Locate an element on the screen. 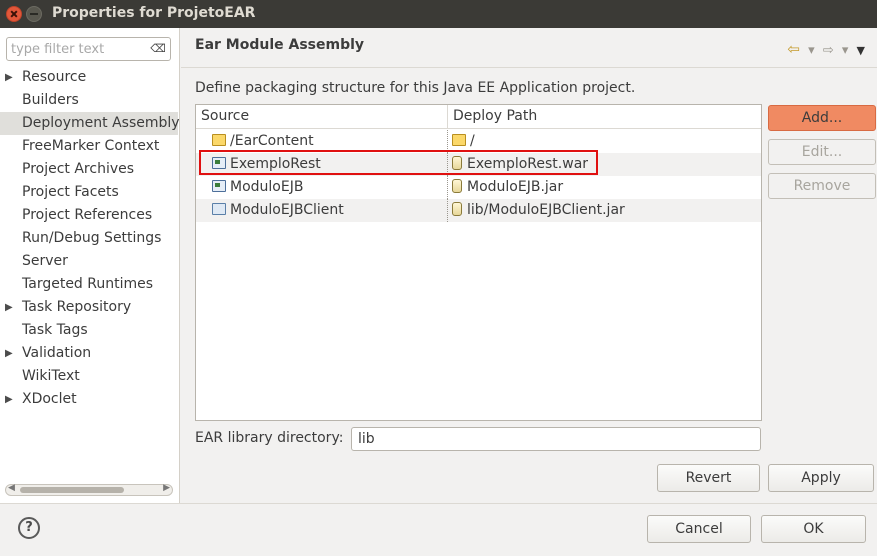 Image resolution: width=877 pixels, height=556 pixels. table-row: ModuloEJBClient lib/ModuloEJBClient.jar is located at coordinates (478, 210).